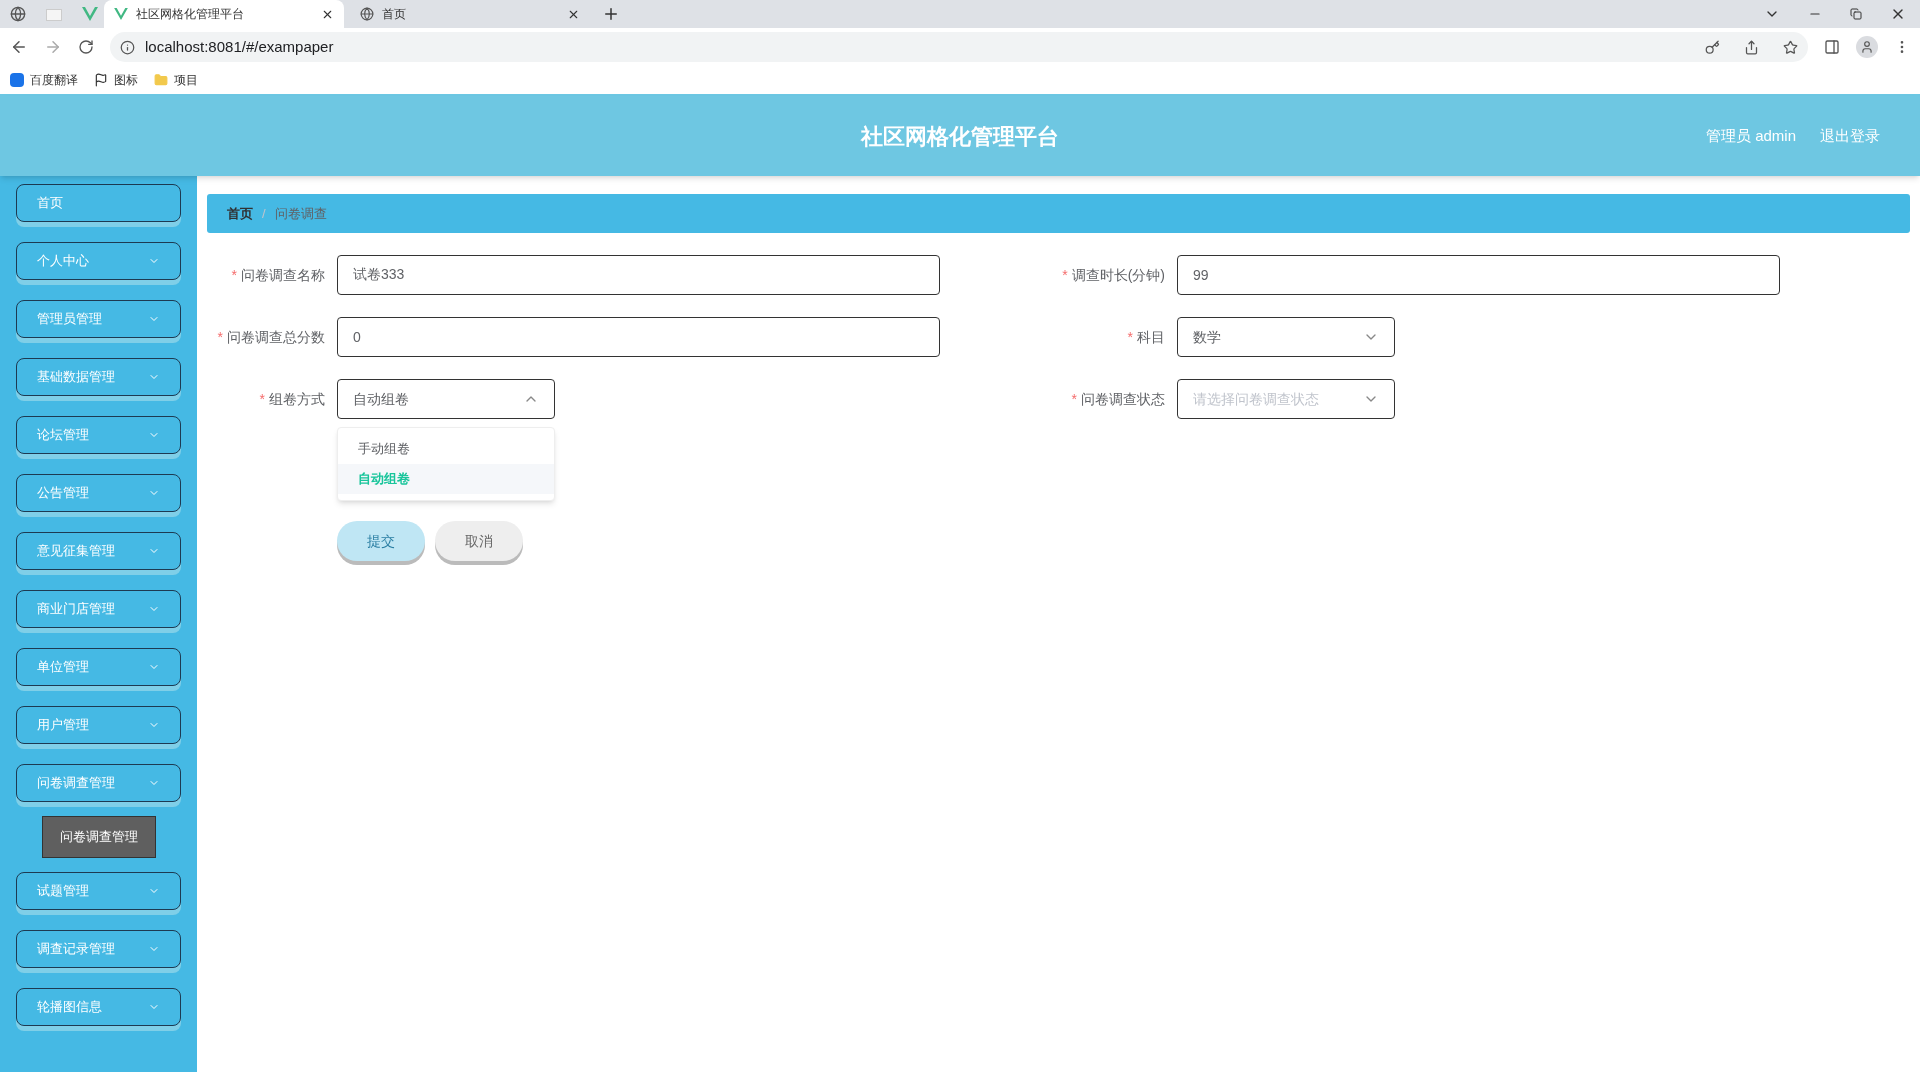 The height and width of the screenshot is (1072, 1920). I want to click on breadcrumb-link: 首页, so click(240, 213).